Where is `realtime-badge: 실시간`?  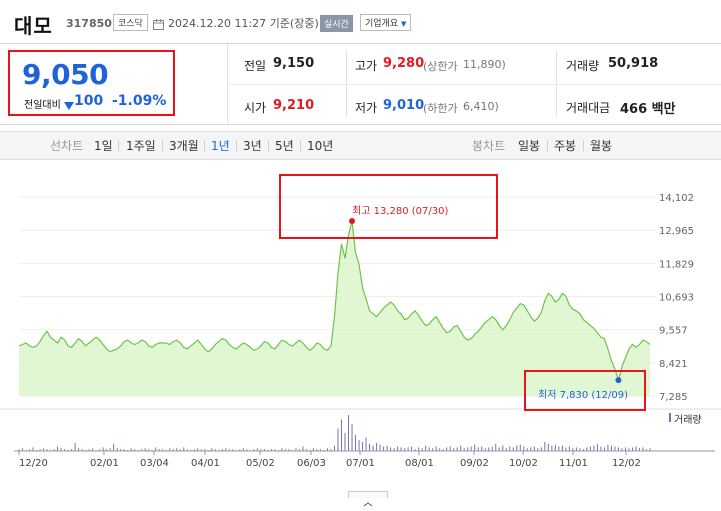 realtime-badge: 실시간 is located at coordinates (336, 23).